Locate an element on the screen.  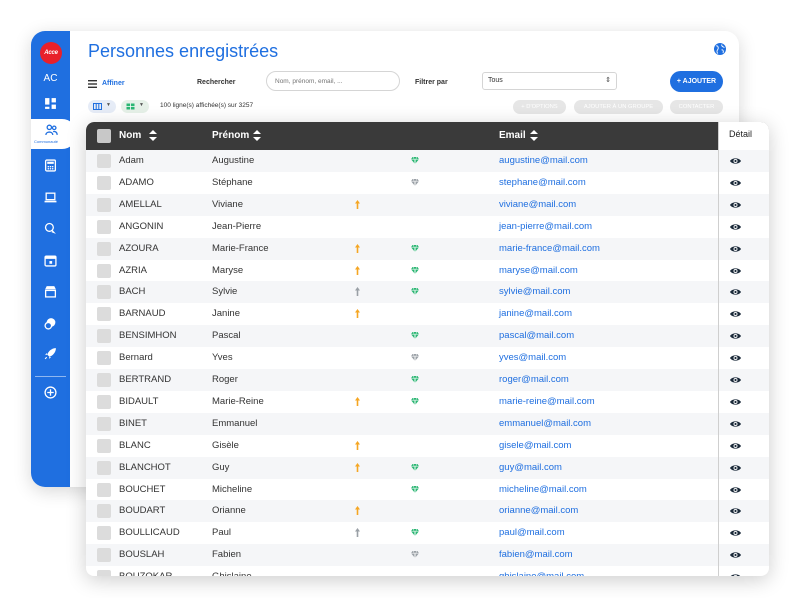
cell-email: marie-france@mail.com is located at coordinates (549, 248).